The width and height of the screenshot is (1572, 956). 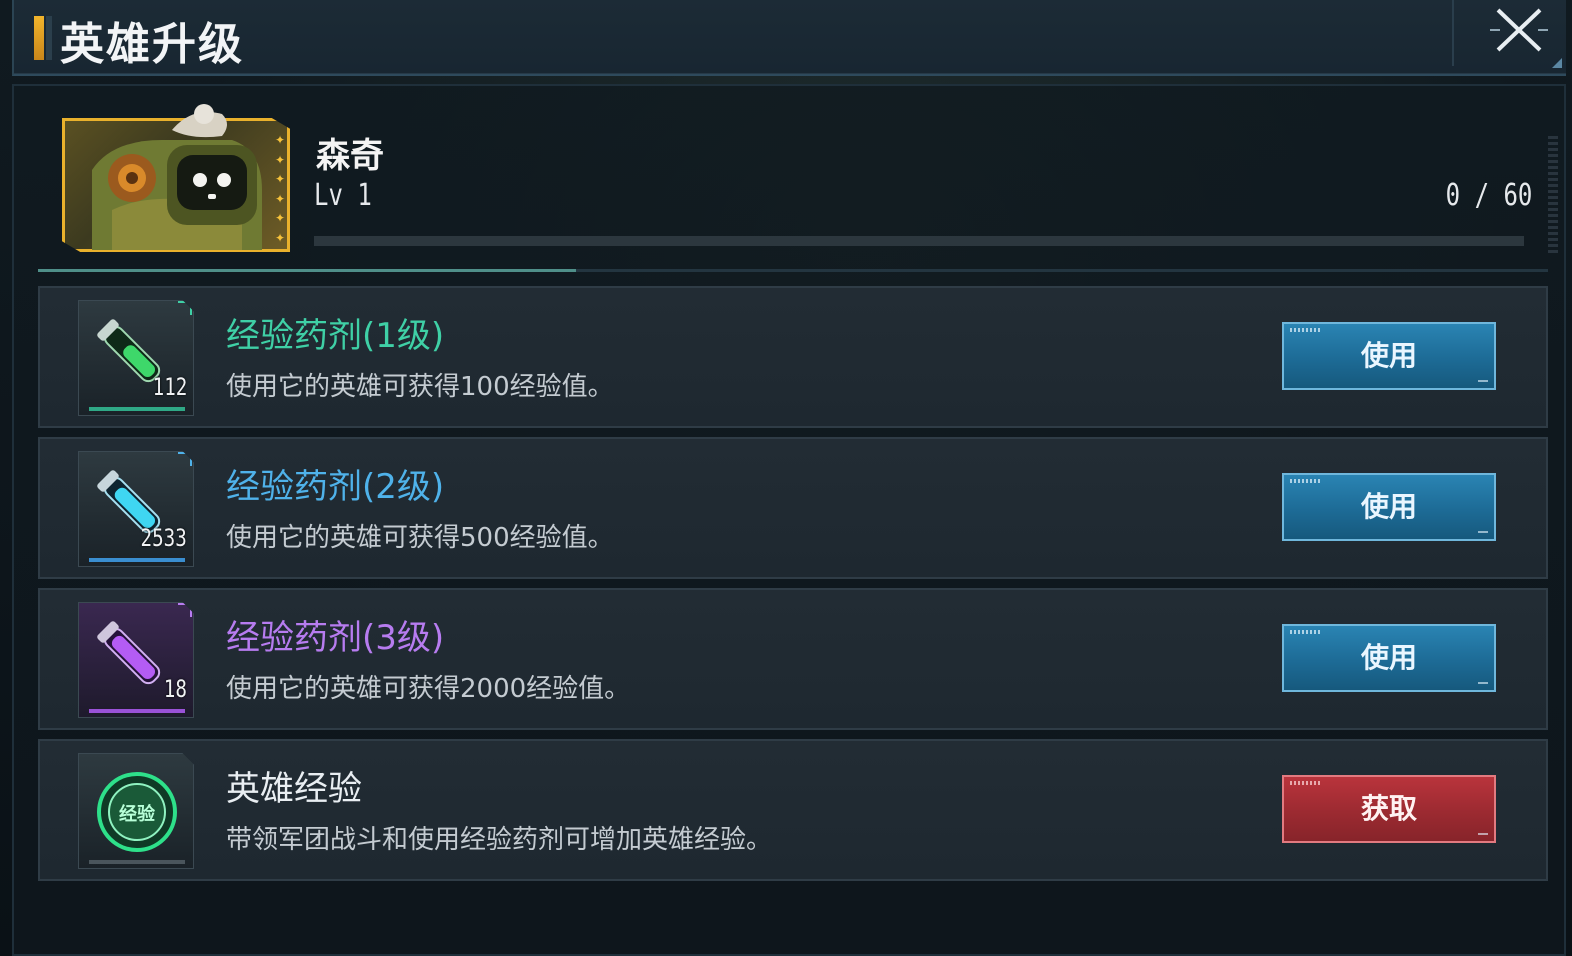 What do you see at coordinates (919, 241) in the screenshot?
I see `hero-exp-bar` at bounding box center [919, 241].